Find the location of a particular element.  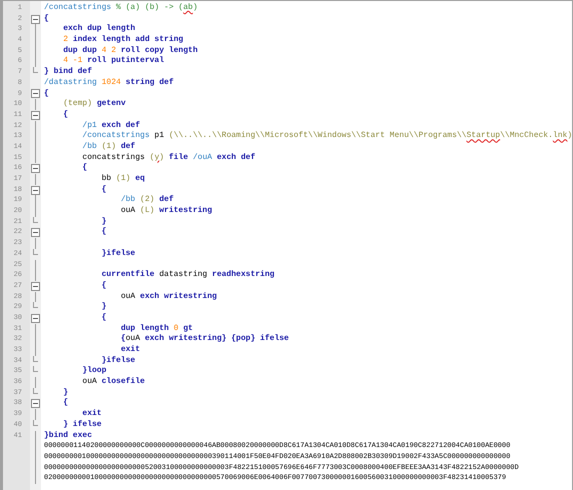

code-line: dup dup 4 2 roll copy length is located at coordinates (130, 51).